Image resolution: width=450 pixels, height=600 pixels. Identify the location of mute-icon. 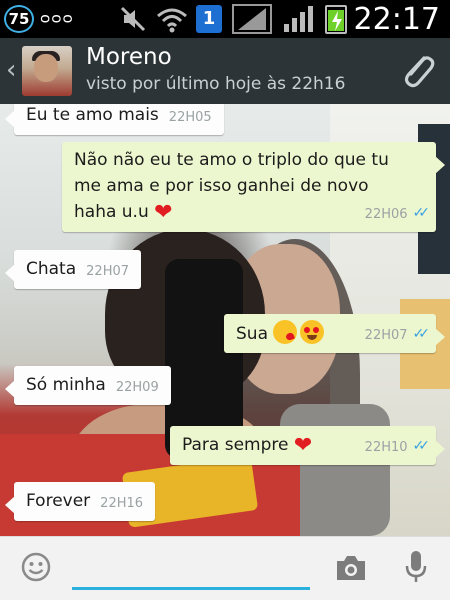
(133, 19).